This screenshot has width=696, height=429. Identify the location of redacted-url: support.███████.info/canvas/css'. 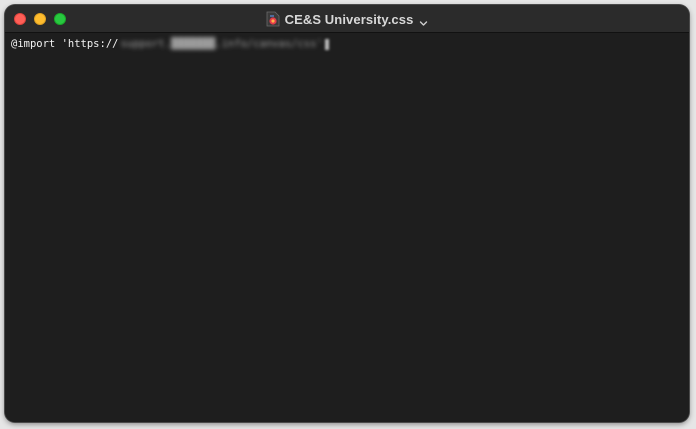
(221, 44).